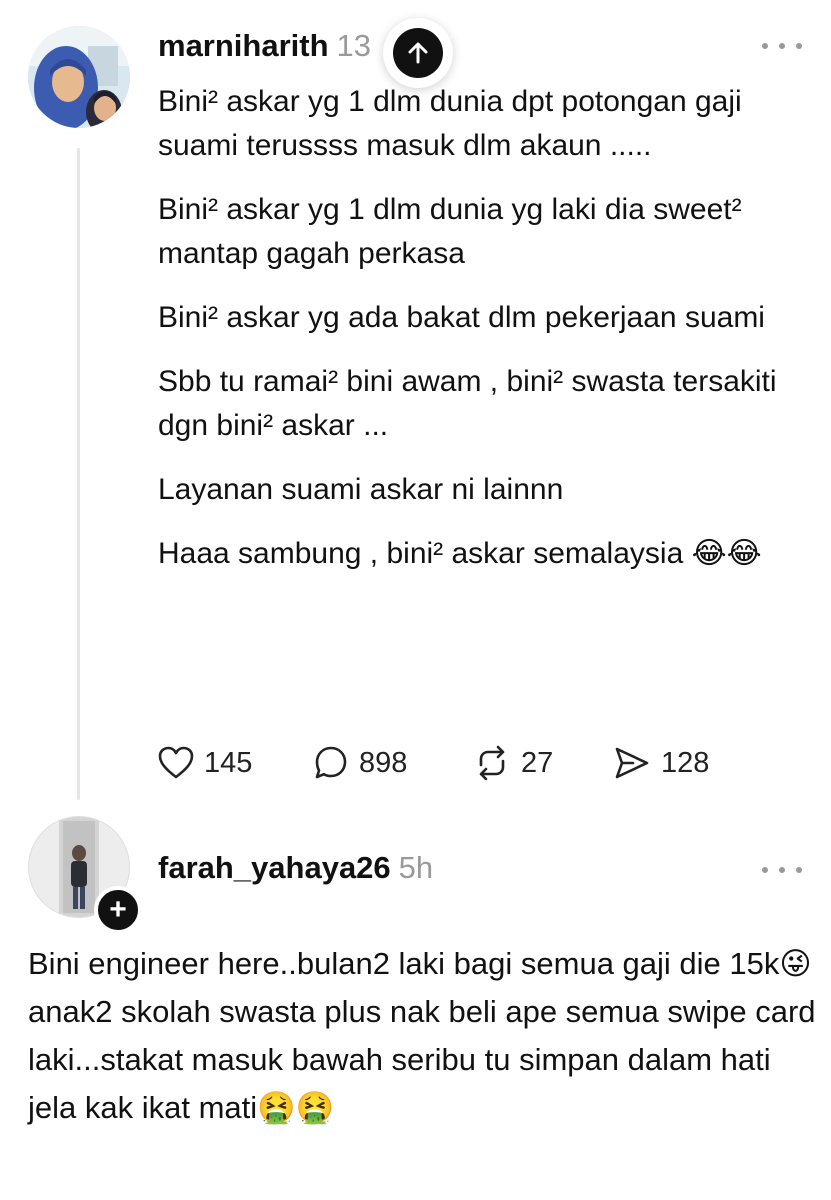  What do you see at coordinates (685, 762) in the screenshot?
I see `share-count: 128` at bounding box center [685, 762].